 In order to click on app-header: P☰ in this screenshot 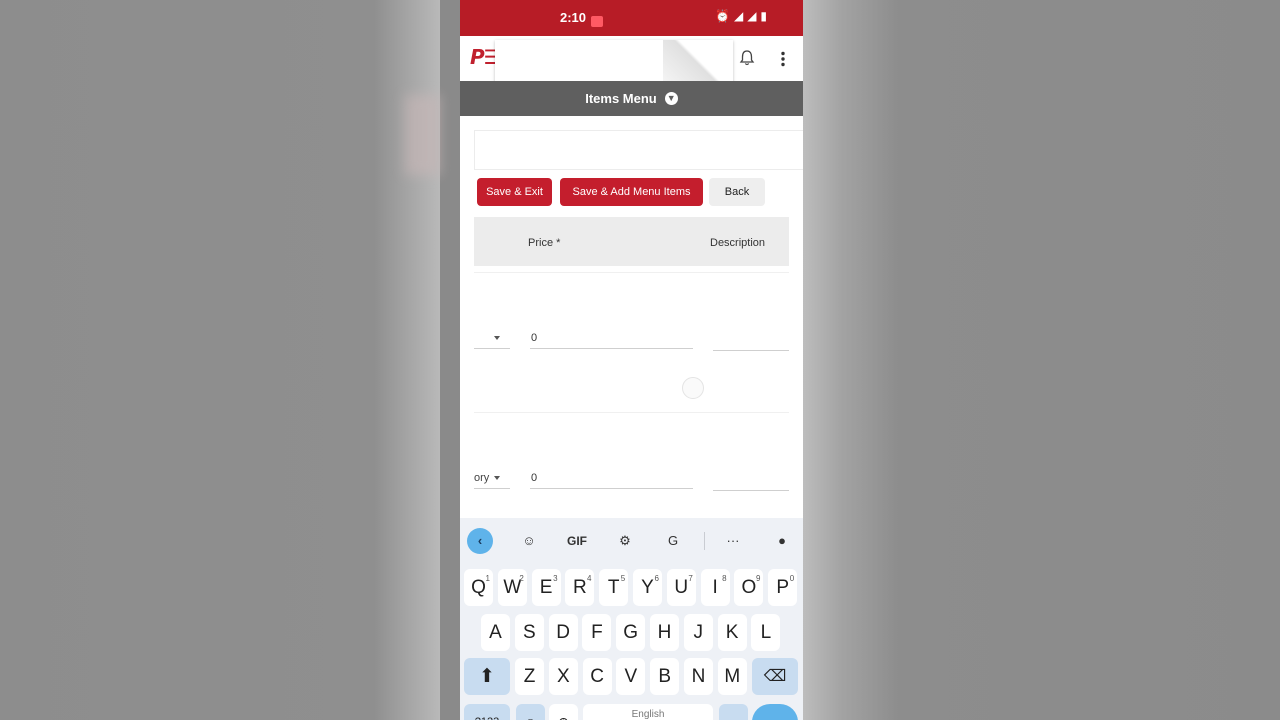, I will do `click(631, 59)`.